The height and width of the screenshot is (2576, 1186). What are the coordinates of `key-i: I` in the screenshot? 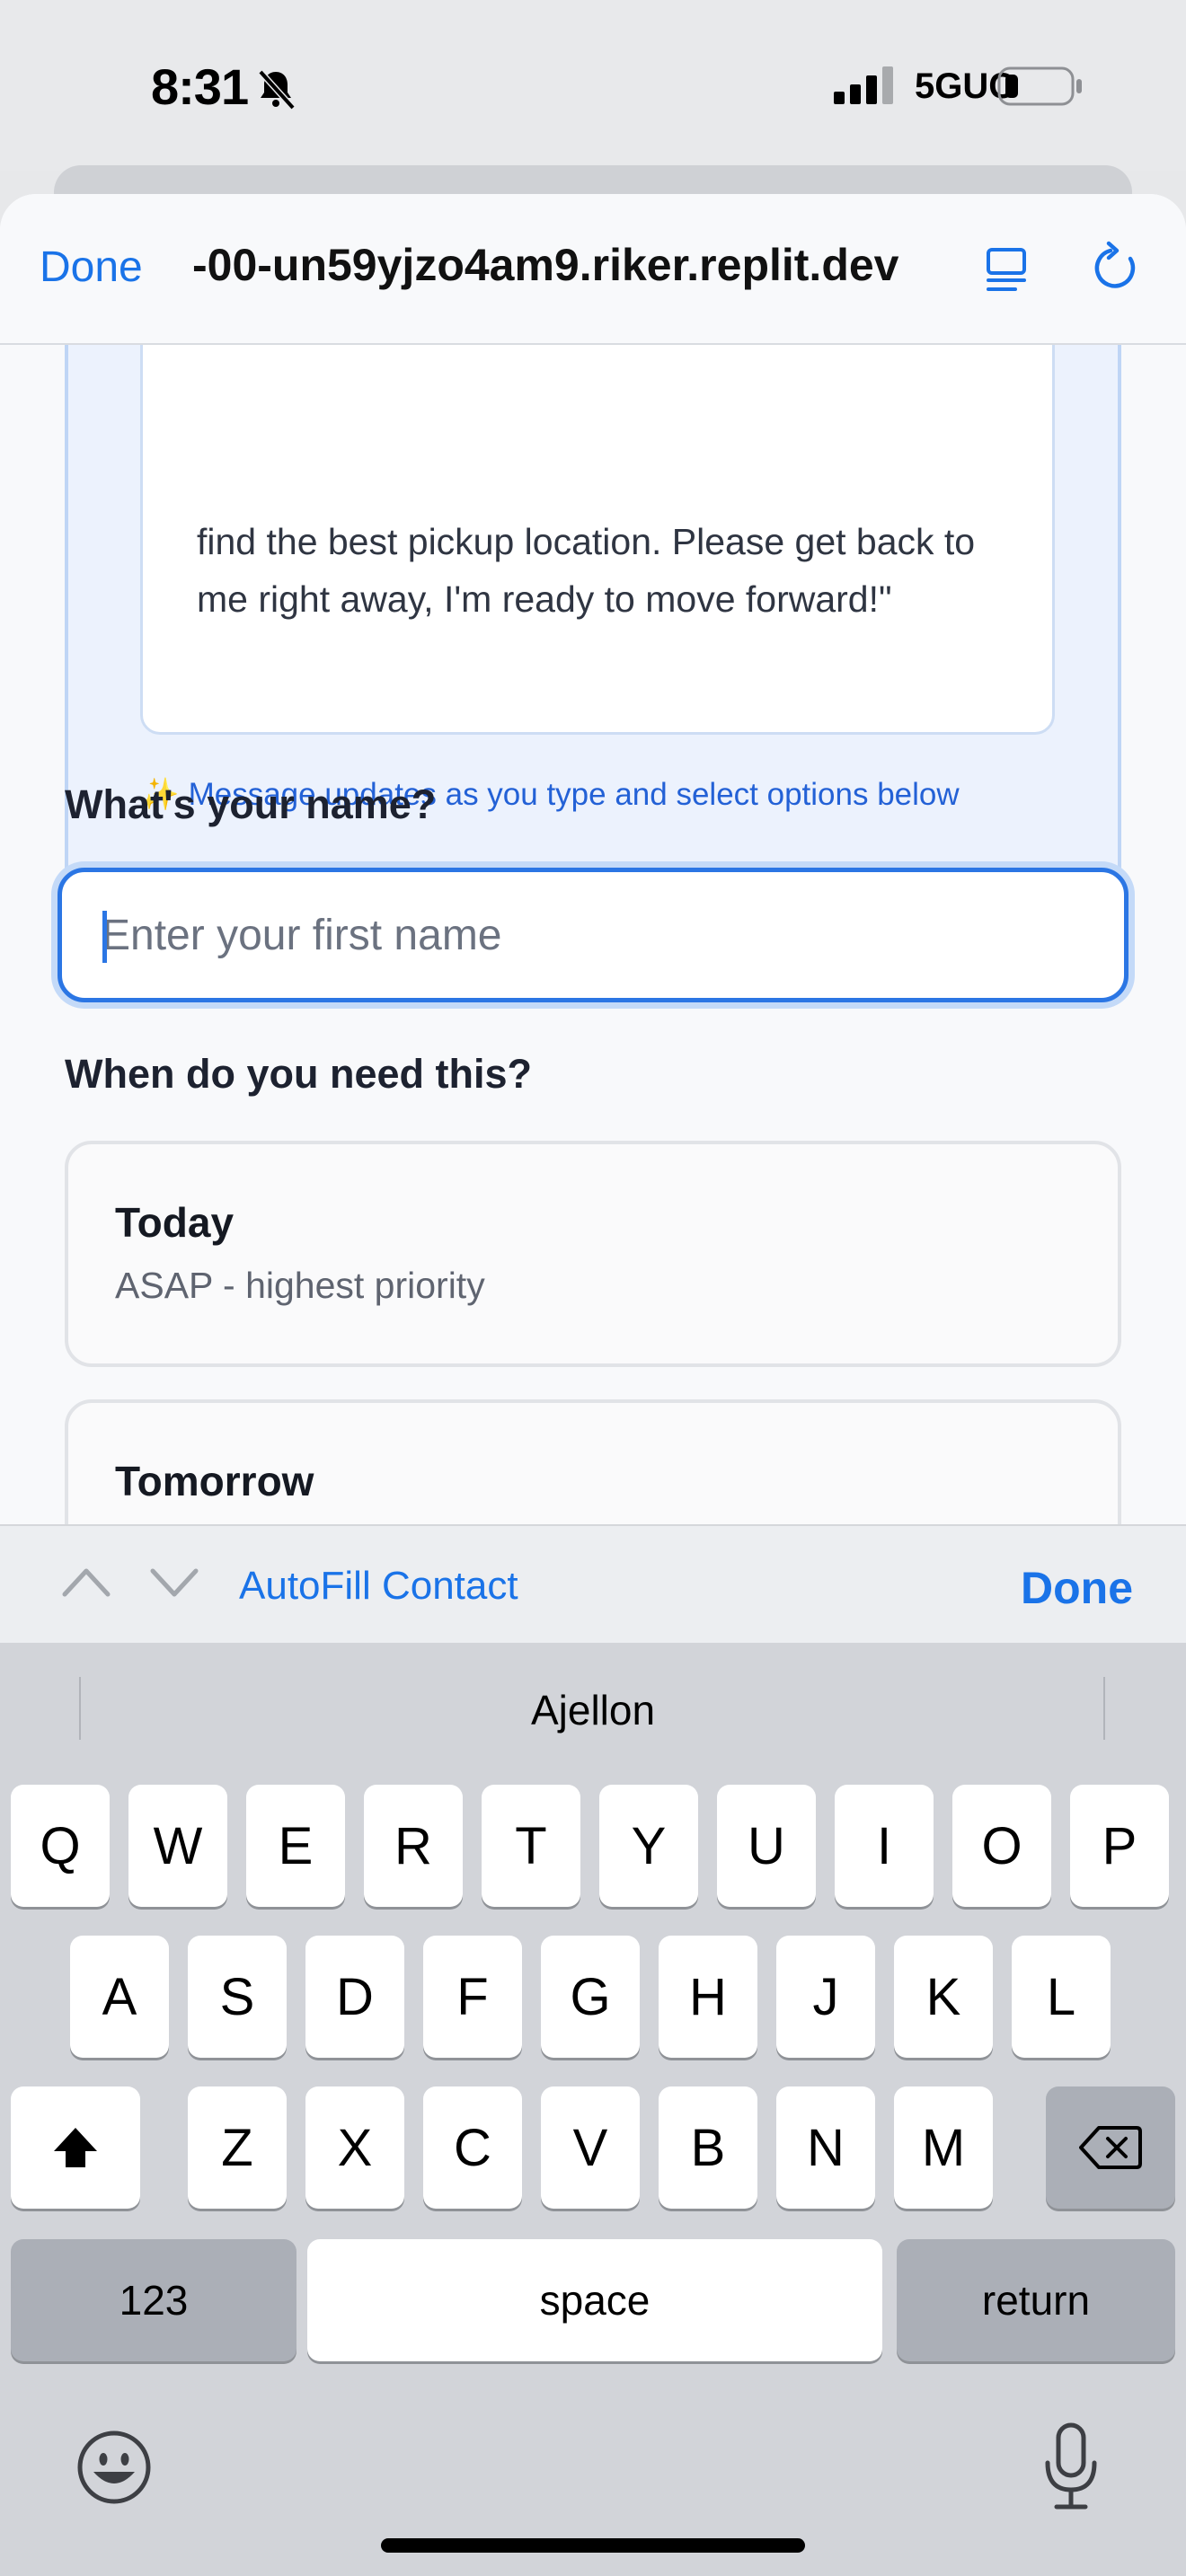 It's located at (884, 1846).